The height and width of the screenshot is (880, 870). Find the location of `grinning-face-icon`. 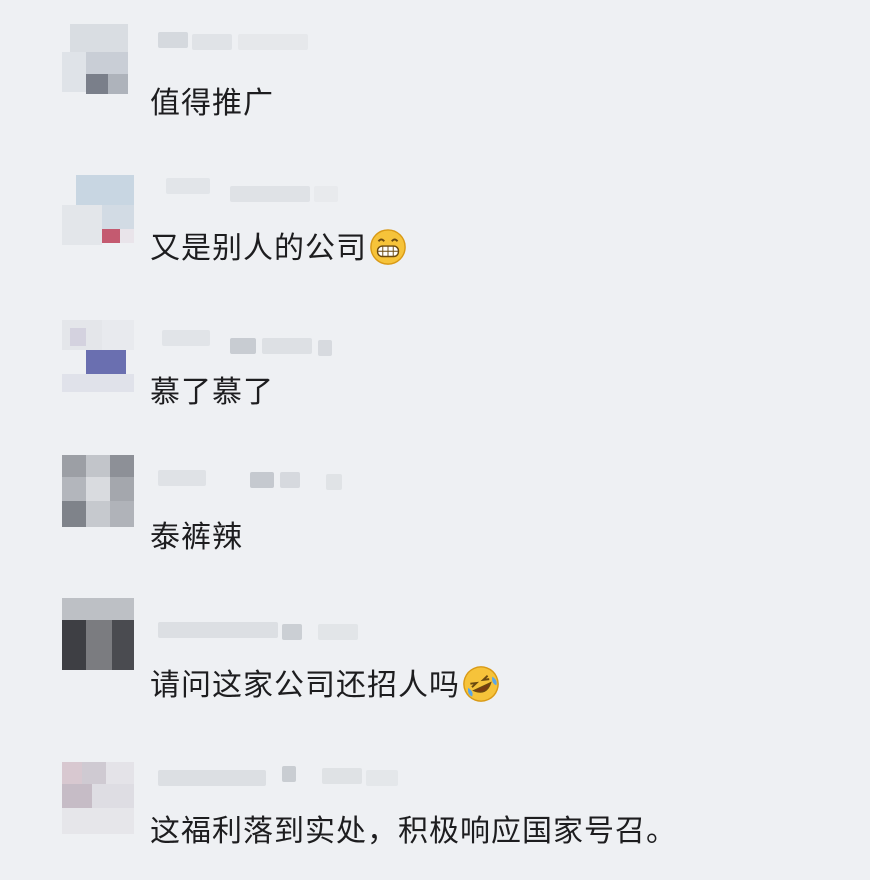

grinning-face-icon is located at coordinates (388, 247).